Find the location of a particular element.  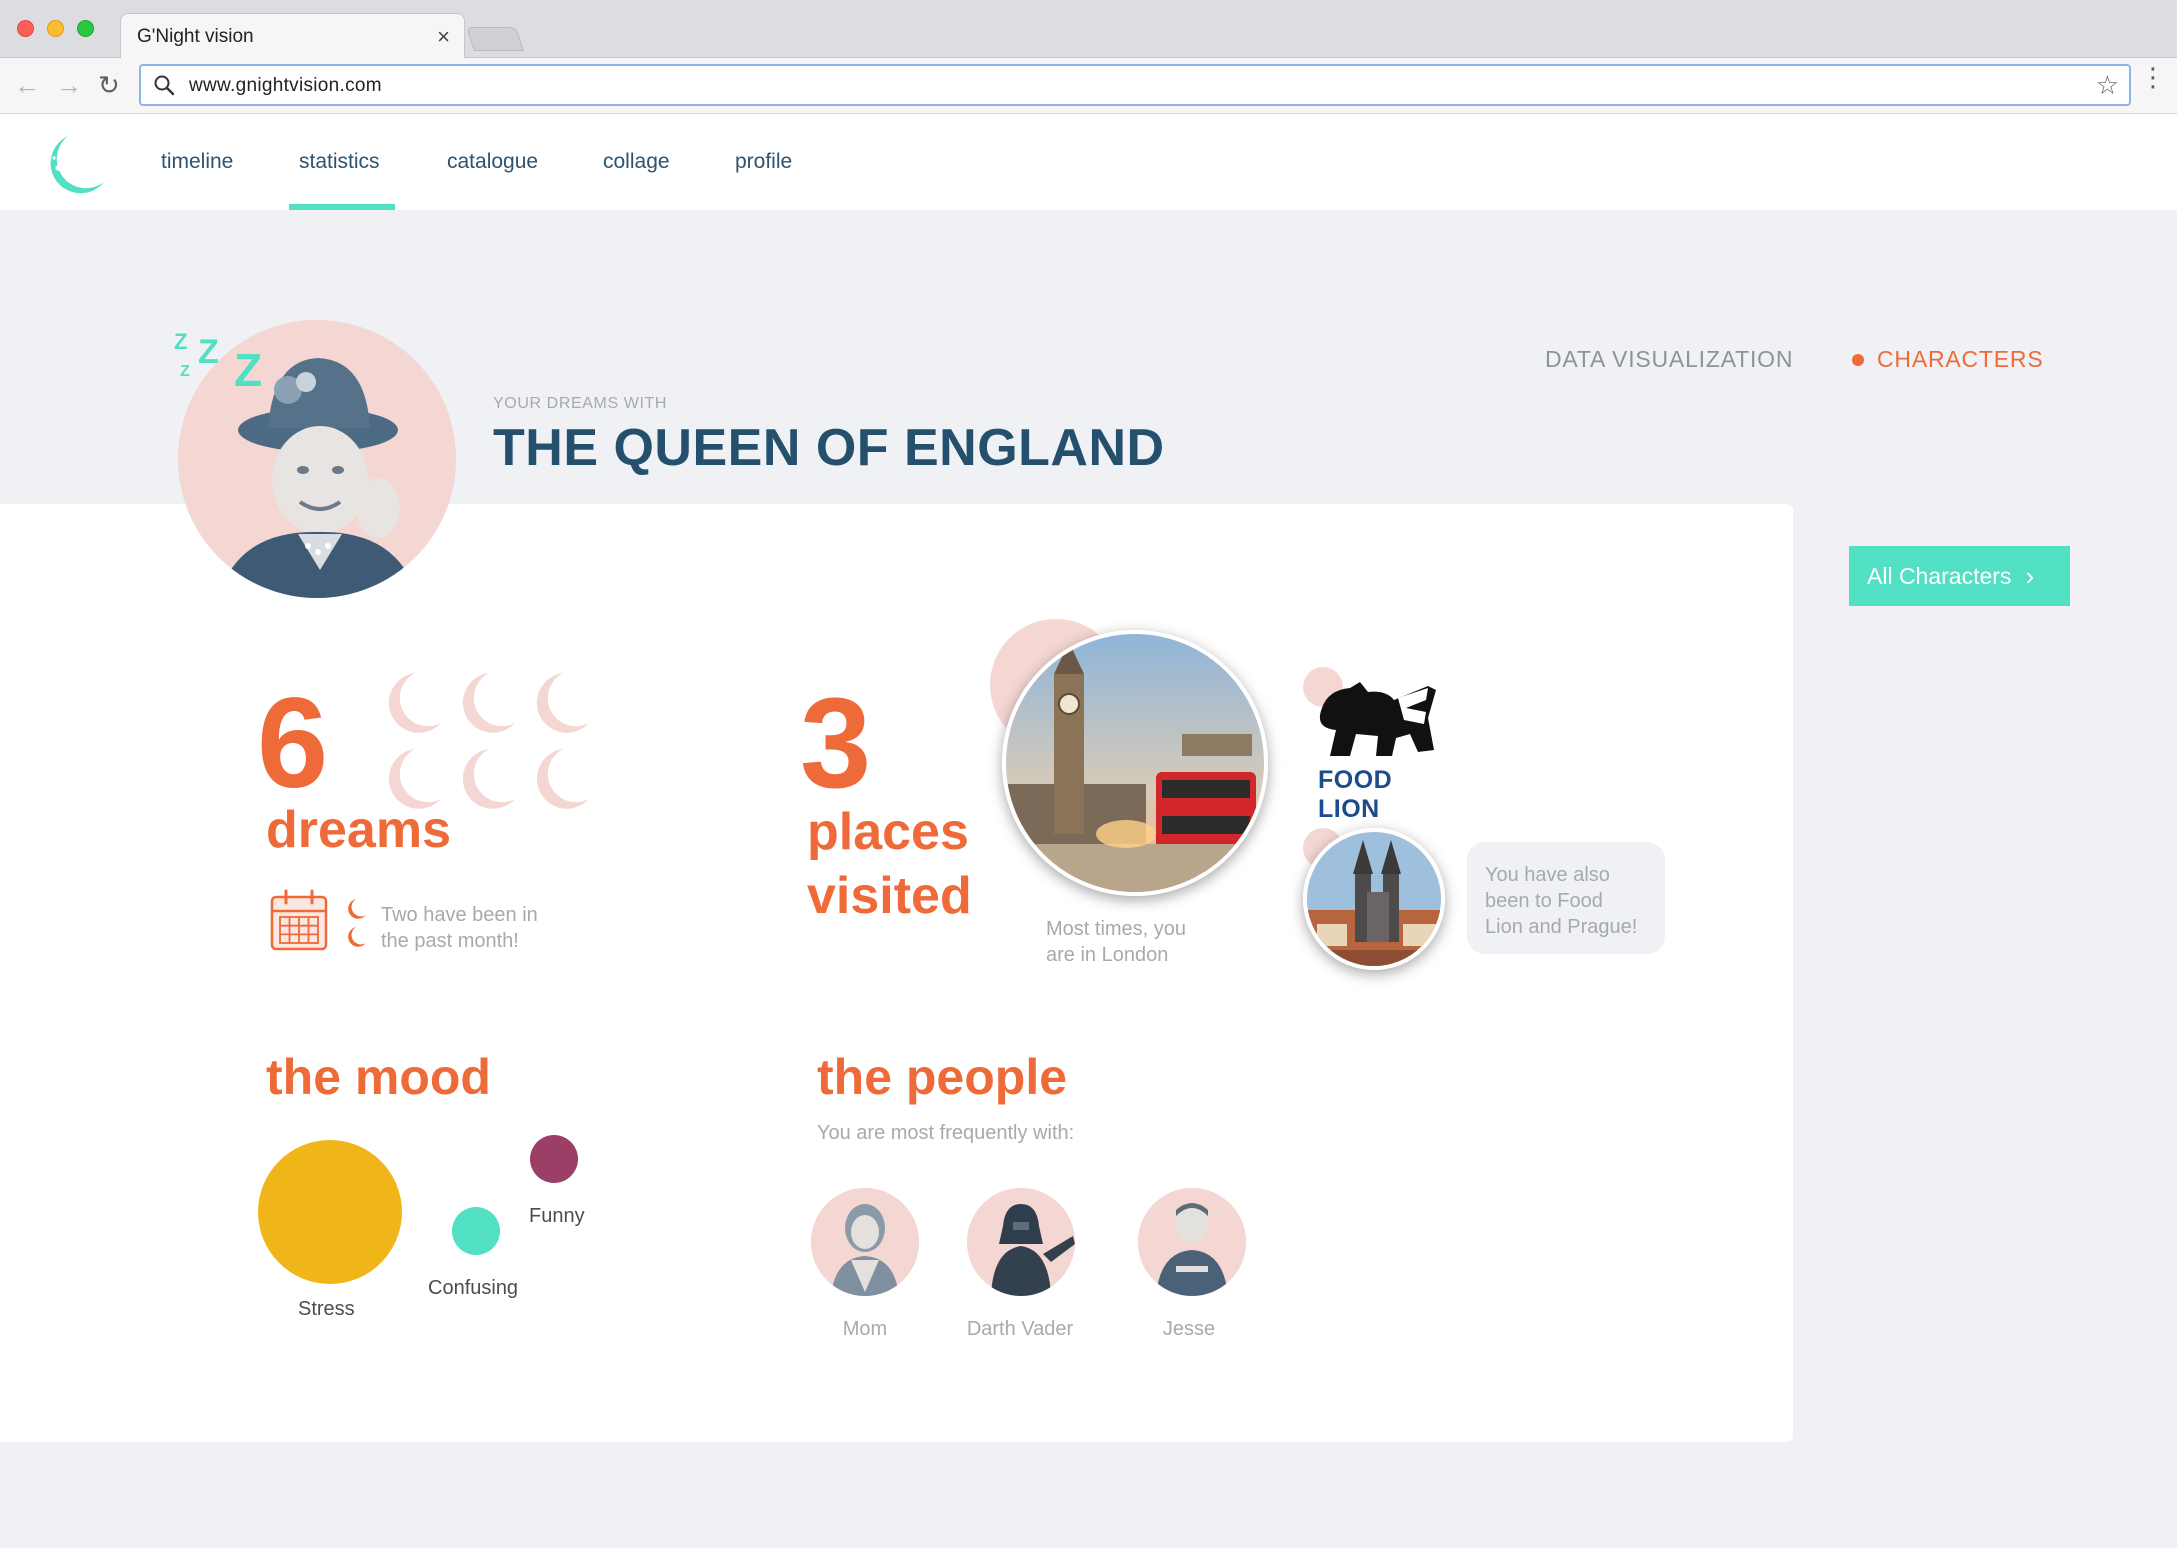

places-label: places visited is located at coordinates (889, 864).